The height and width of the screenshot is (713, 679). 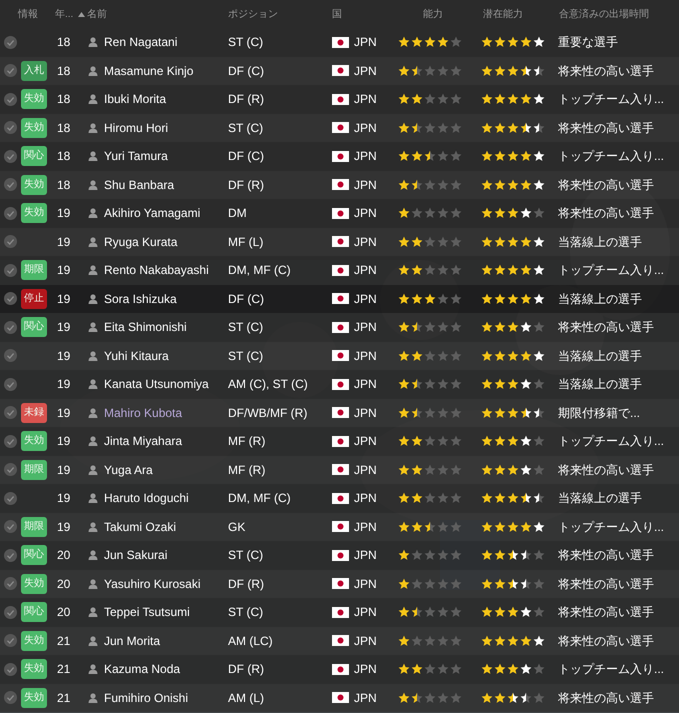 I want to click on player-name: Yasuhiro Kurosaki, so click(x=166, y=583).